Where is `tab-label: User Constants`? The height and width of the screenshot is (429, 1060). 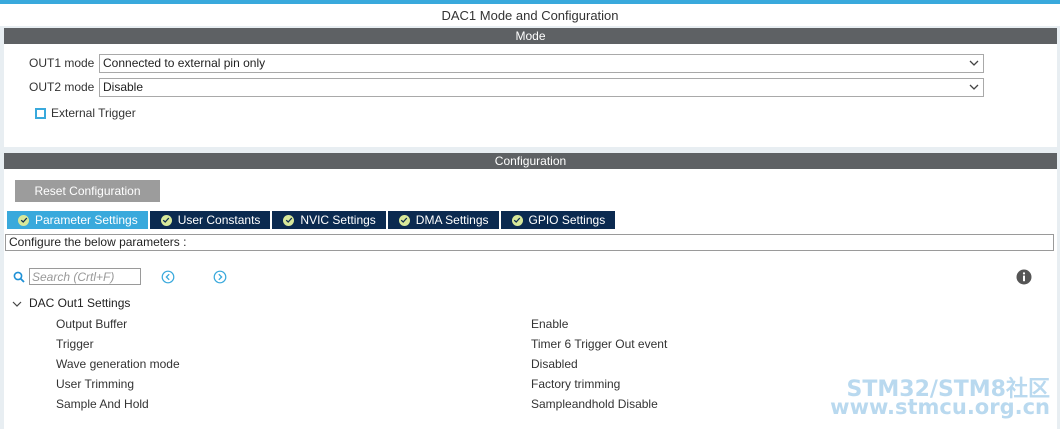 tab-label: User Constants is located at coordinates (219, 220).